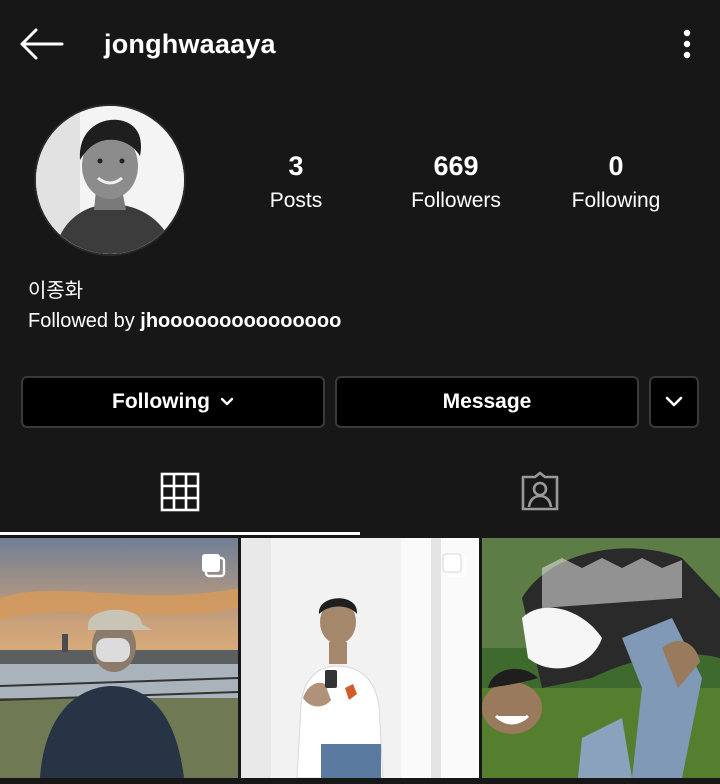 The height and width of the screenshot is (784, 720). I want to click on tab-posts-grid, so click(180, 492).